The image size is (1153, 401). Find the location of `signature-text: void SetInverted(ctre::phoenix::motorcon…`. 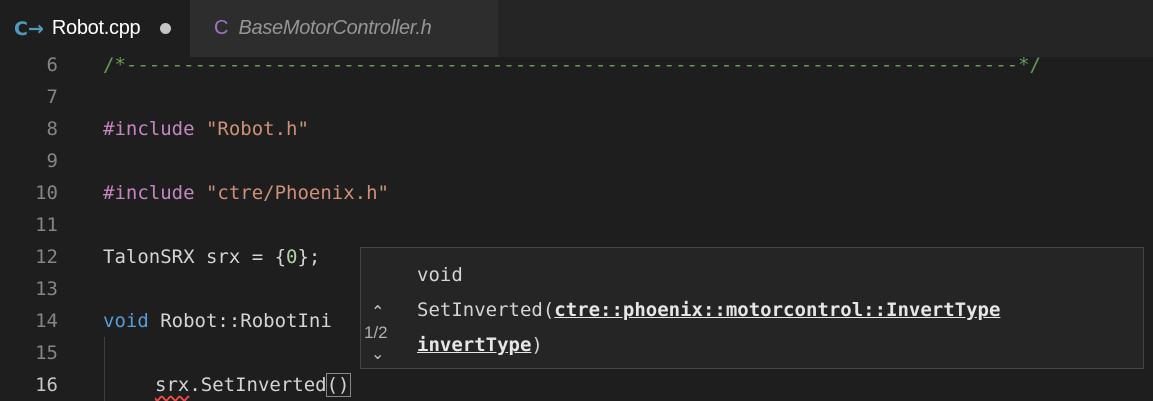

signature-text: void SetInverted(ctre::phoenix::motorcon… is located at coordinates (708, 310).